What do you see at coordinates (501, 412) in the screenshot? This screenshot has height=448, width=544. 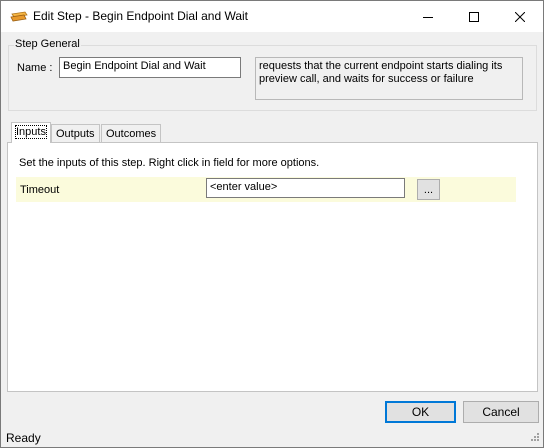 I see `cancel-button: Cancel` at bounding box center [501, 412].